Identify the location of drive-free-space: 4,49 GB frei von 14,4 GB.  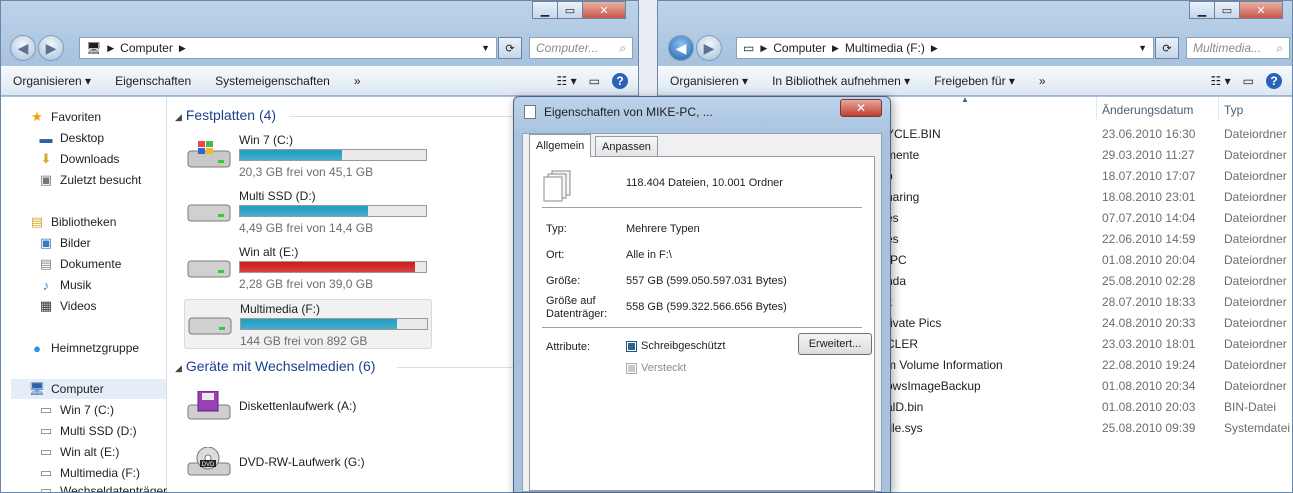
(306, 228).